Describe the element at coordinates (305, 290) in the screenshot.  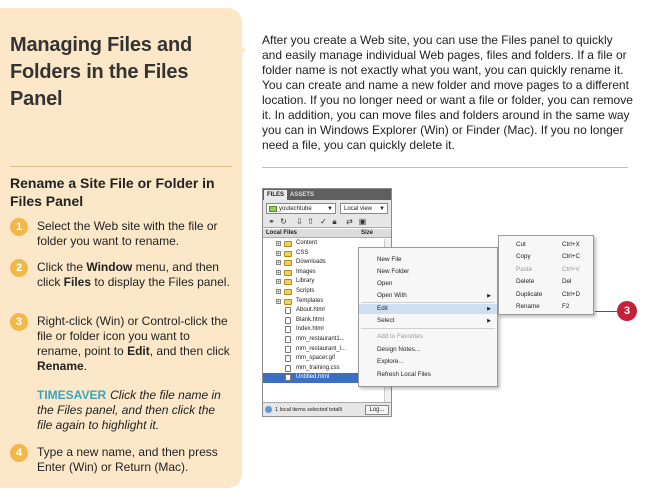
I see `file-name: Scripts` at that location.